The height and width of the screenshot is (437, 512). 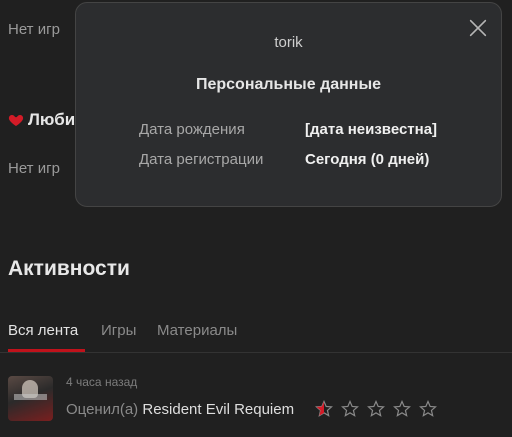 I want to click on feed-item-text: Оценил(а) Resident Evil Requiem, so click(x=180, y=409).